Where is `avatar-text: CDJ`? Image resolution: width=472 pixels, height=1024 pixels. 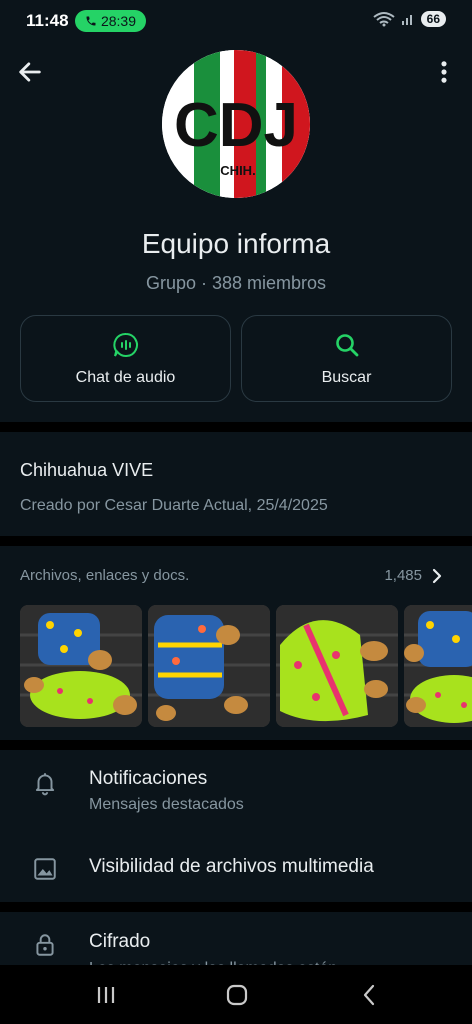 avatar-text: CDJ is located at coordinates (236, 125).